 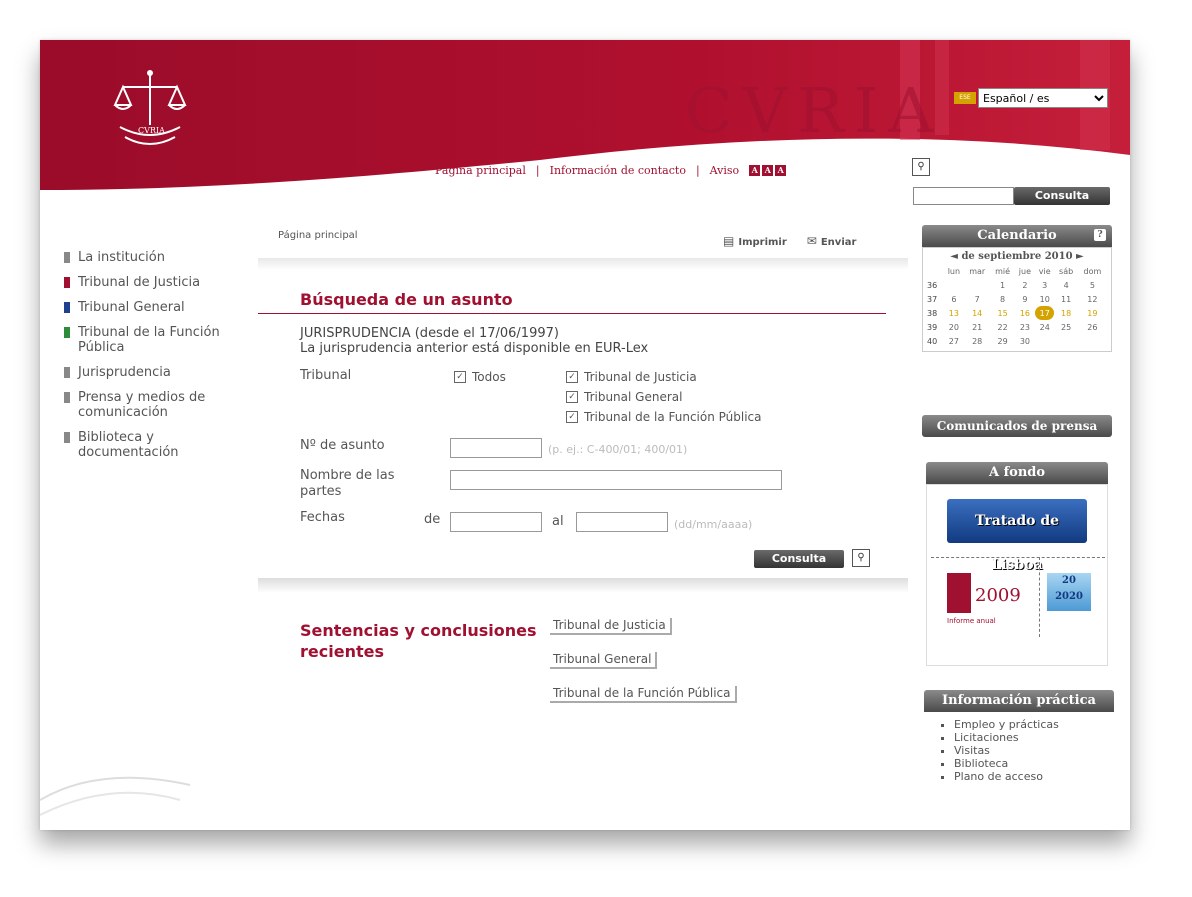 I want to click on calendar-day: 1, so click(x=1002, y=285).